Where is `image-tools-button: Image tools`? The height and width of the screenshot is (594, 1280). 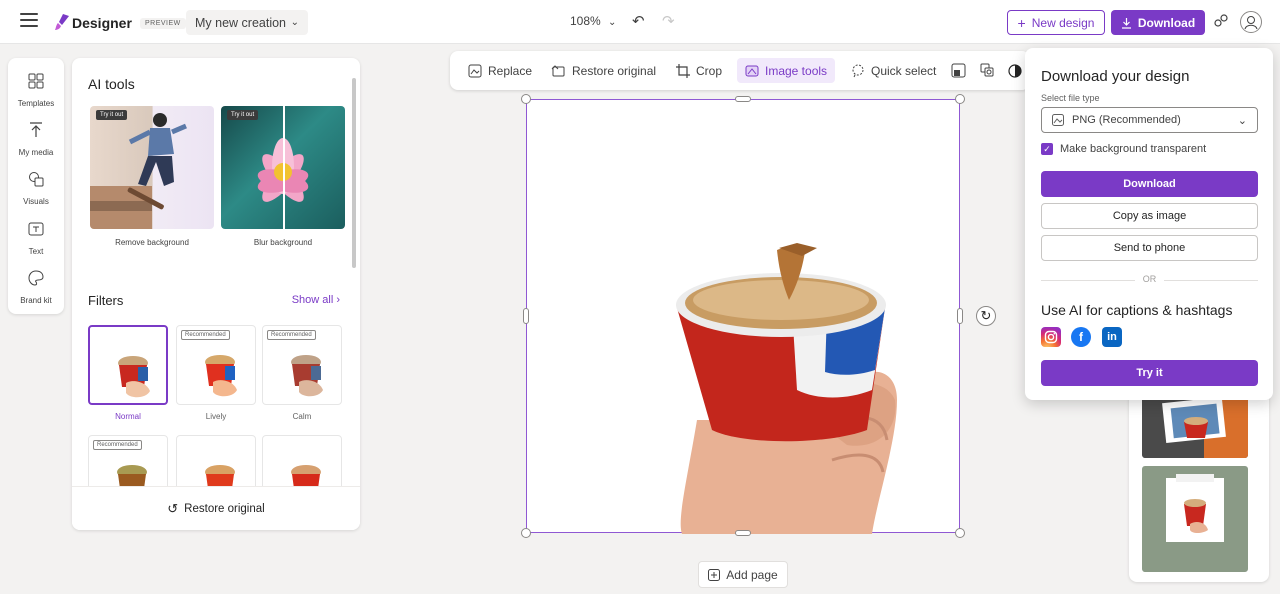 image-tools-button: Image tools is located at coordinates (786, 70).